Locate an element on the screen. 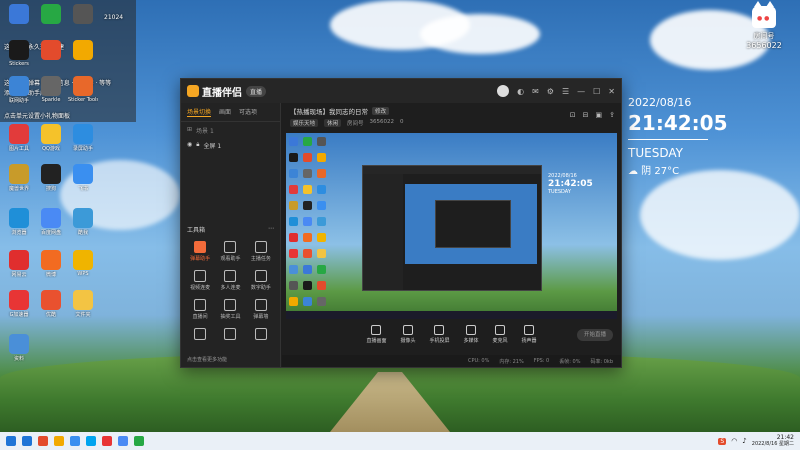 The height and width of the screenshot is (450, 800). tab-options: 可选项 is located at coordinates (248, 112).